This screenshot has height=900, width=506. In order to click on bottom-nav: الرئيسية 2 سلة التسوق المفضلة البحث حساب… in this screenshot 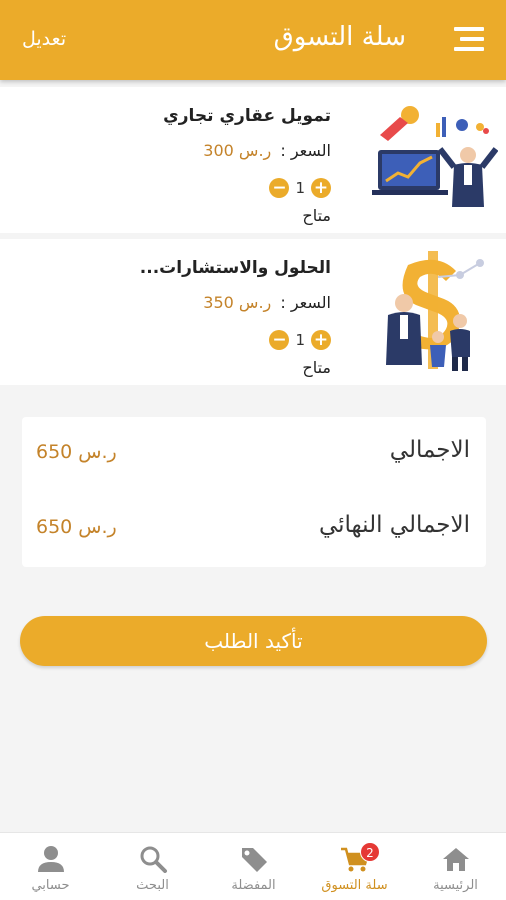, I will do `click(253, 866)`.